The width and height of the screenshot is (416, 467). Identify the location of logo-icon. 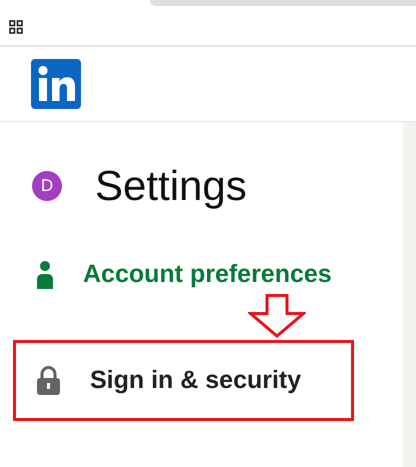
(56, 84).